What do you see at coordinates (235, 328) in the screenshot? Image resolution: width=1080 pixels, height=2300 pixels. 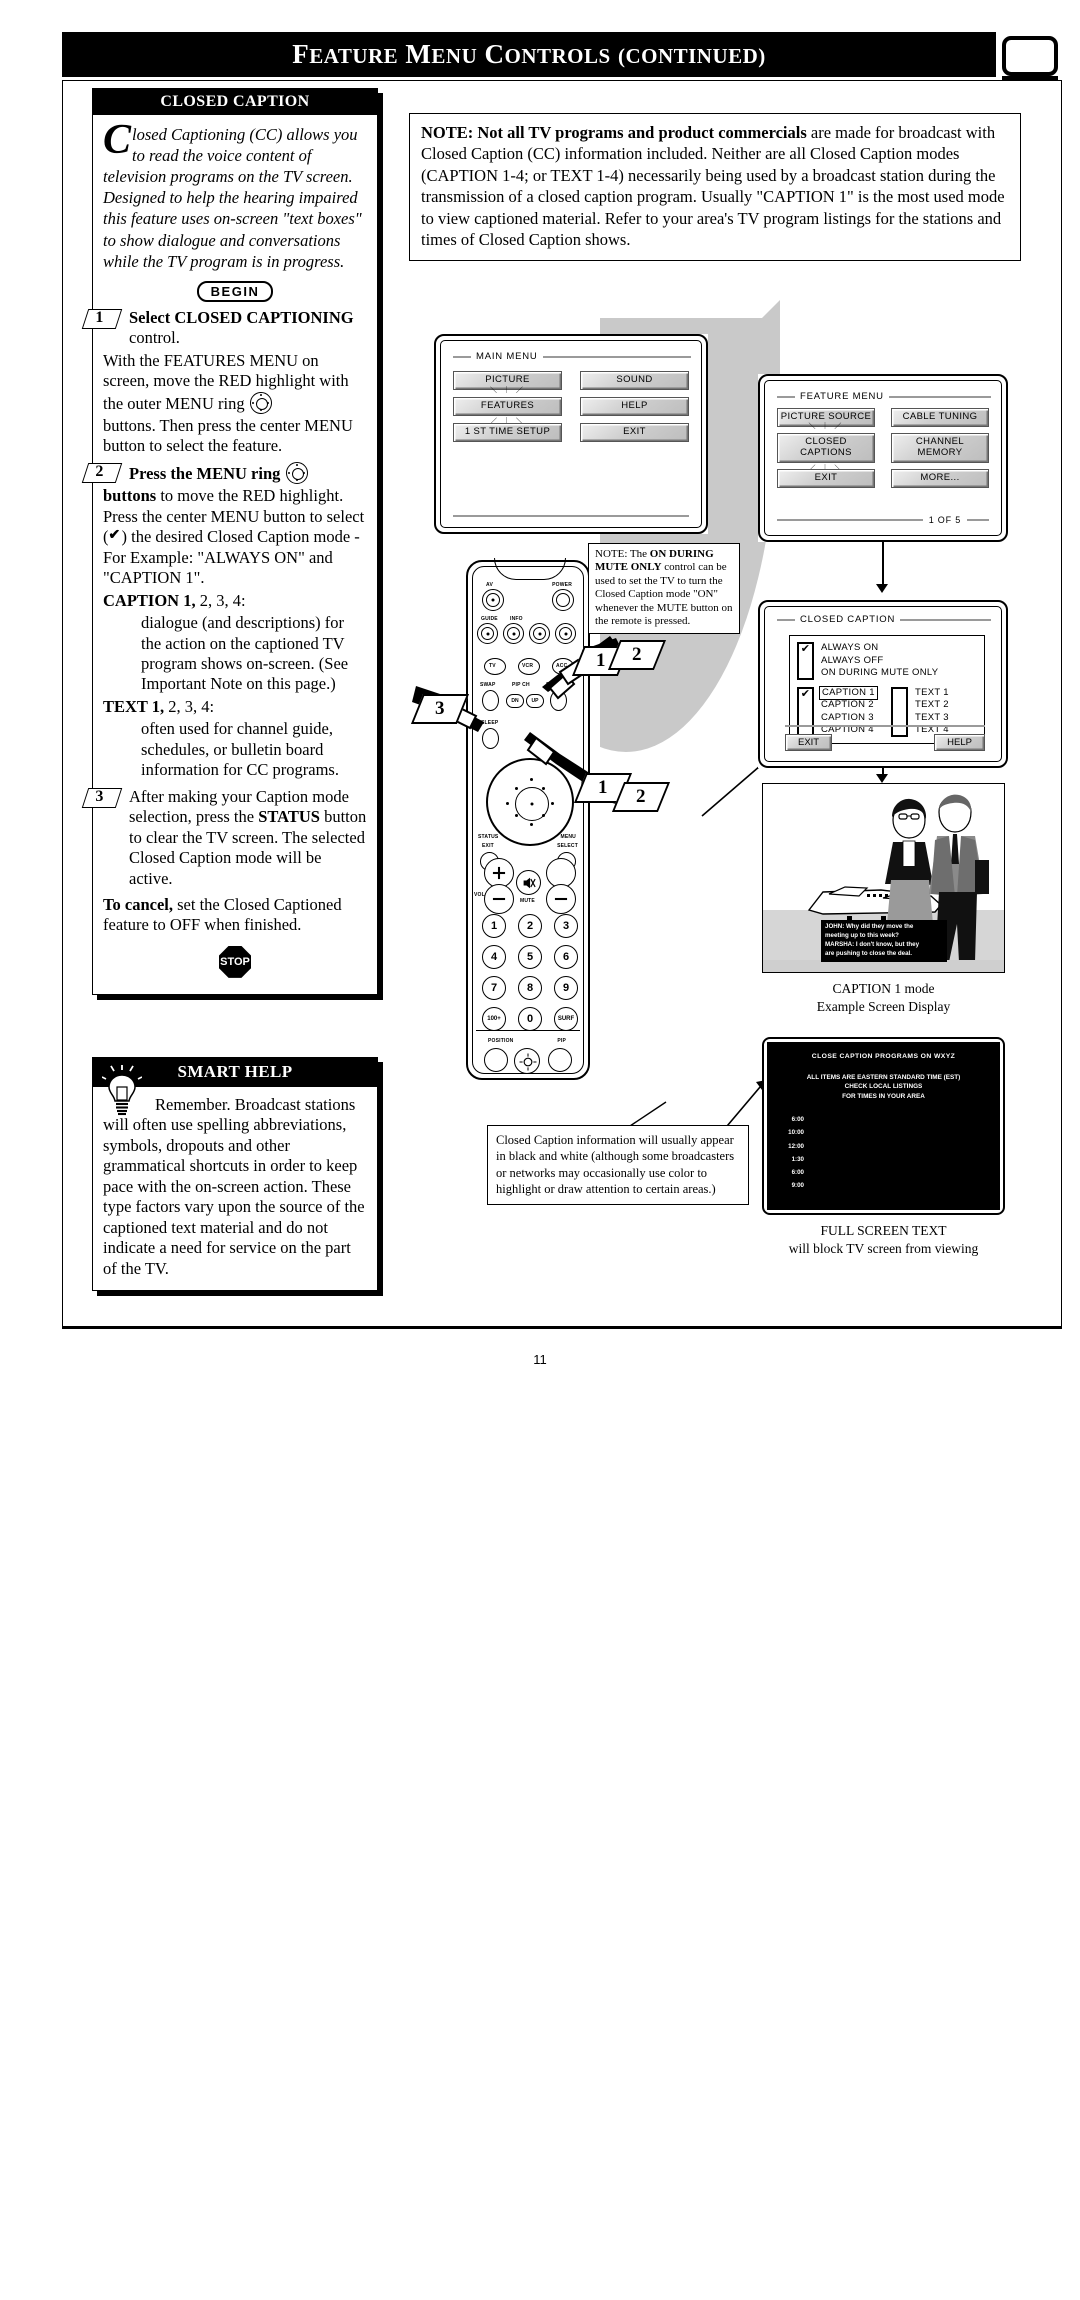 I see `step-1-lead: Select CLOSED CAPTIONING control.` at bounding box center [235, 328].